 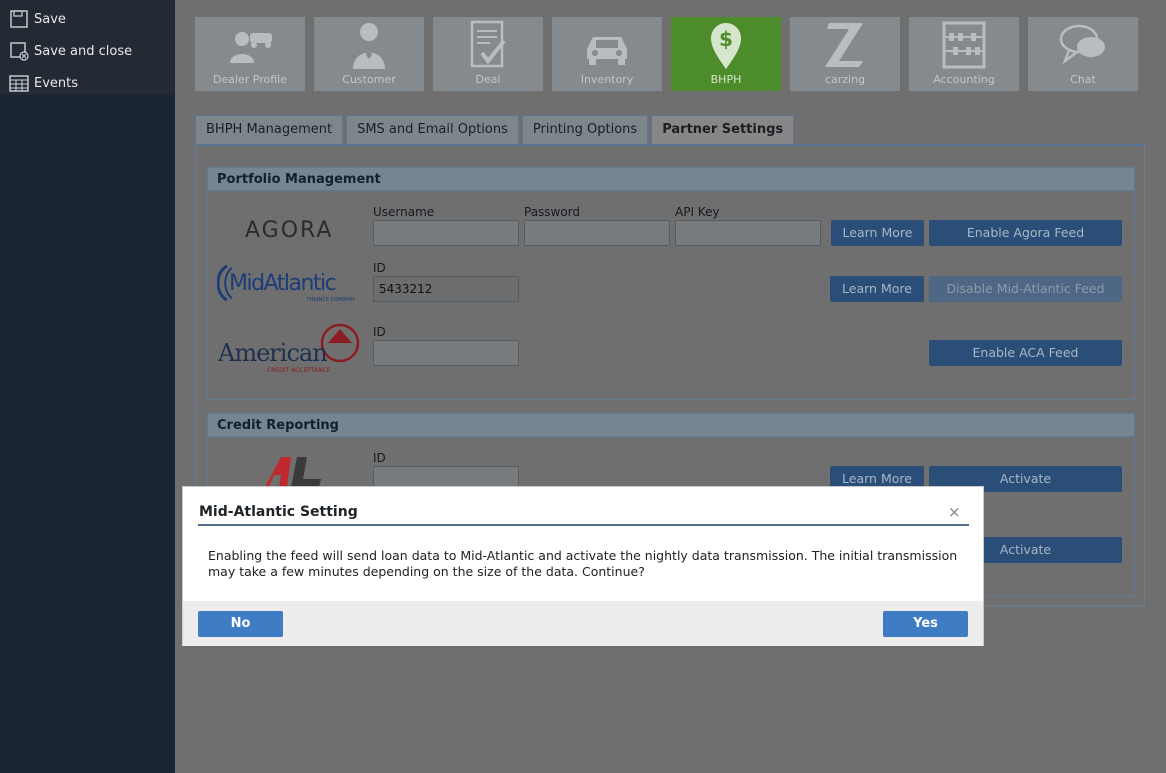 I want to click on close-icon: ×, so click(x=954, y=512).